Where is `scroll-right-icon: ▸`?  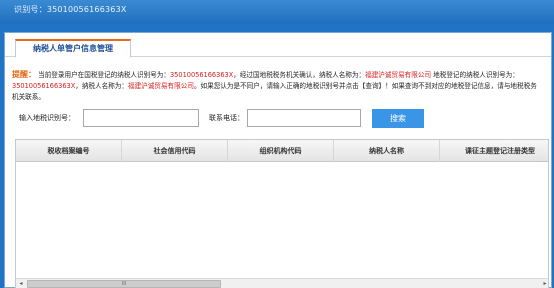
scroll-right-icon: ▸ is located at coordinates (544, 283).